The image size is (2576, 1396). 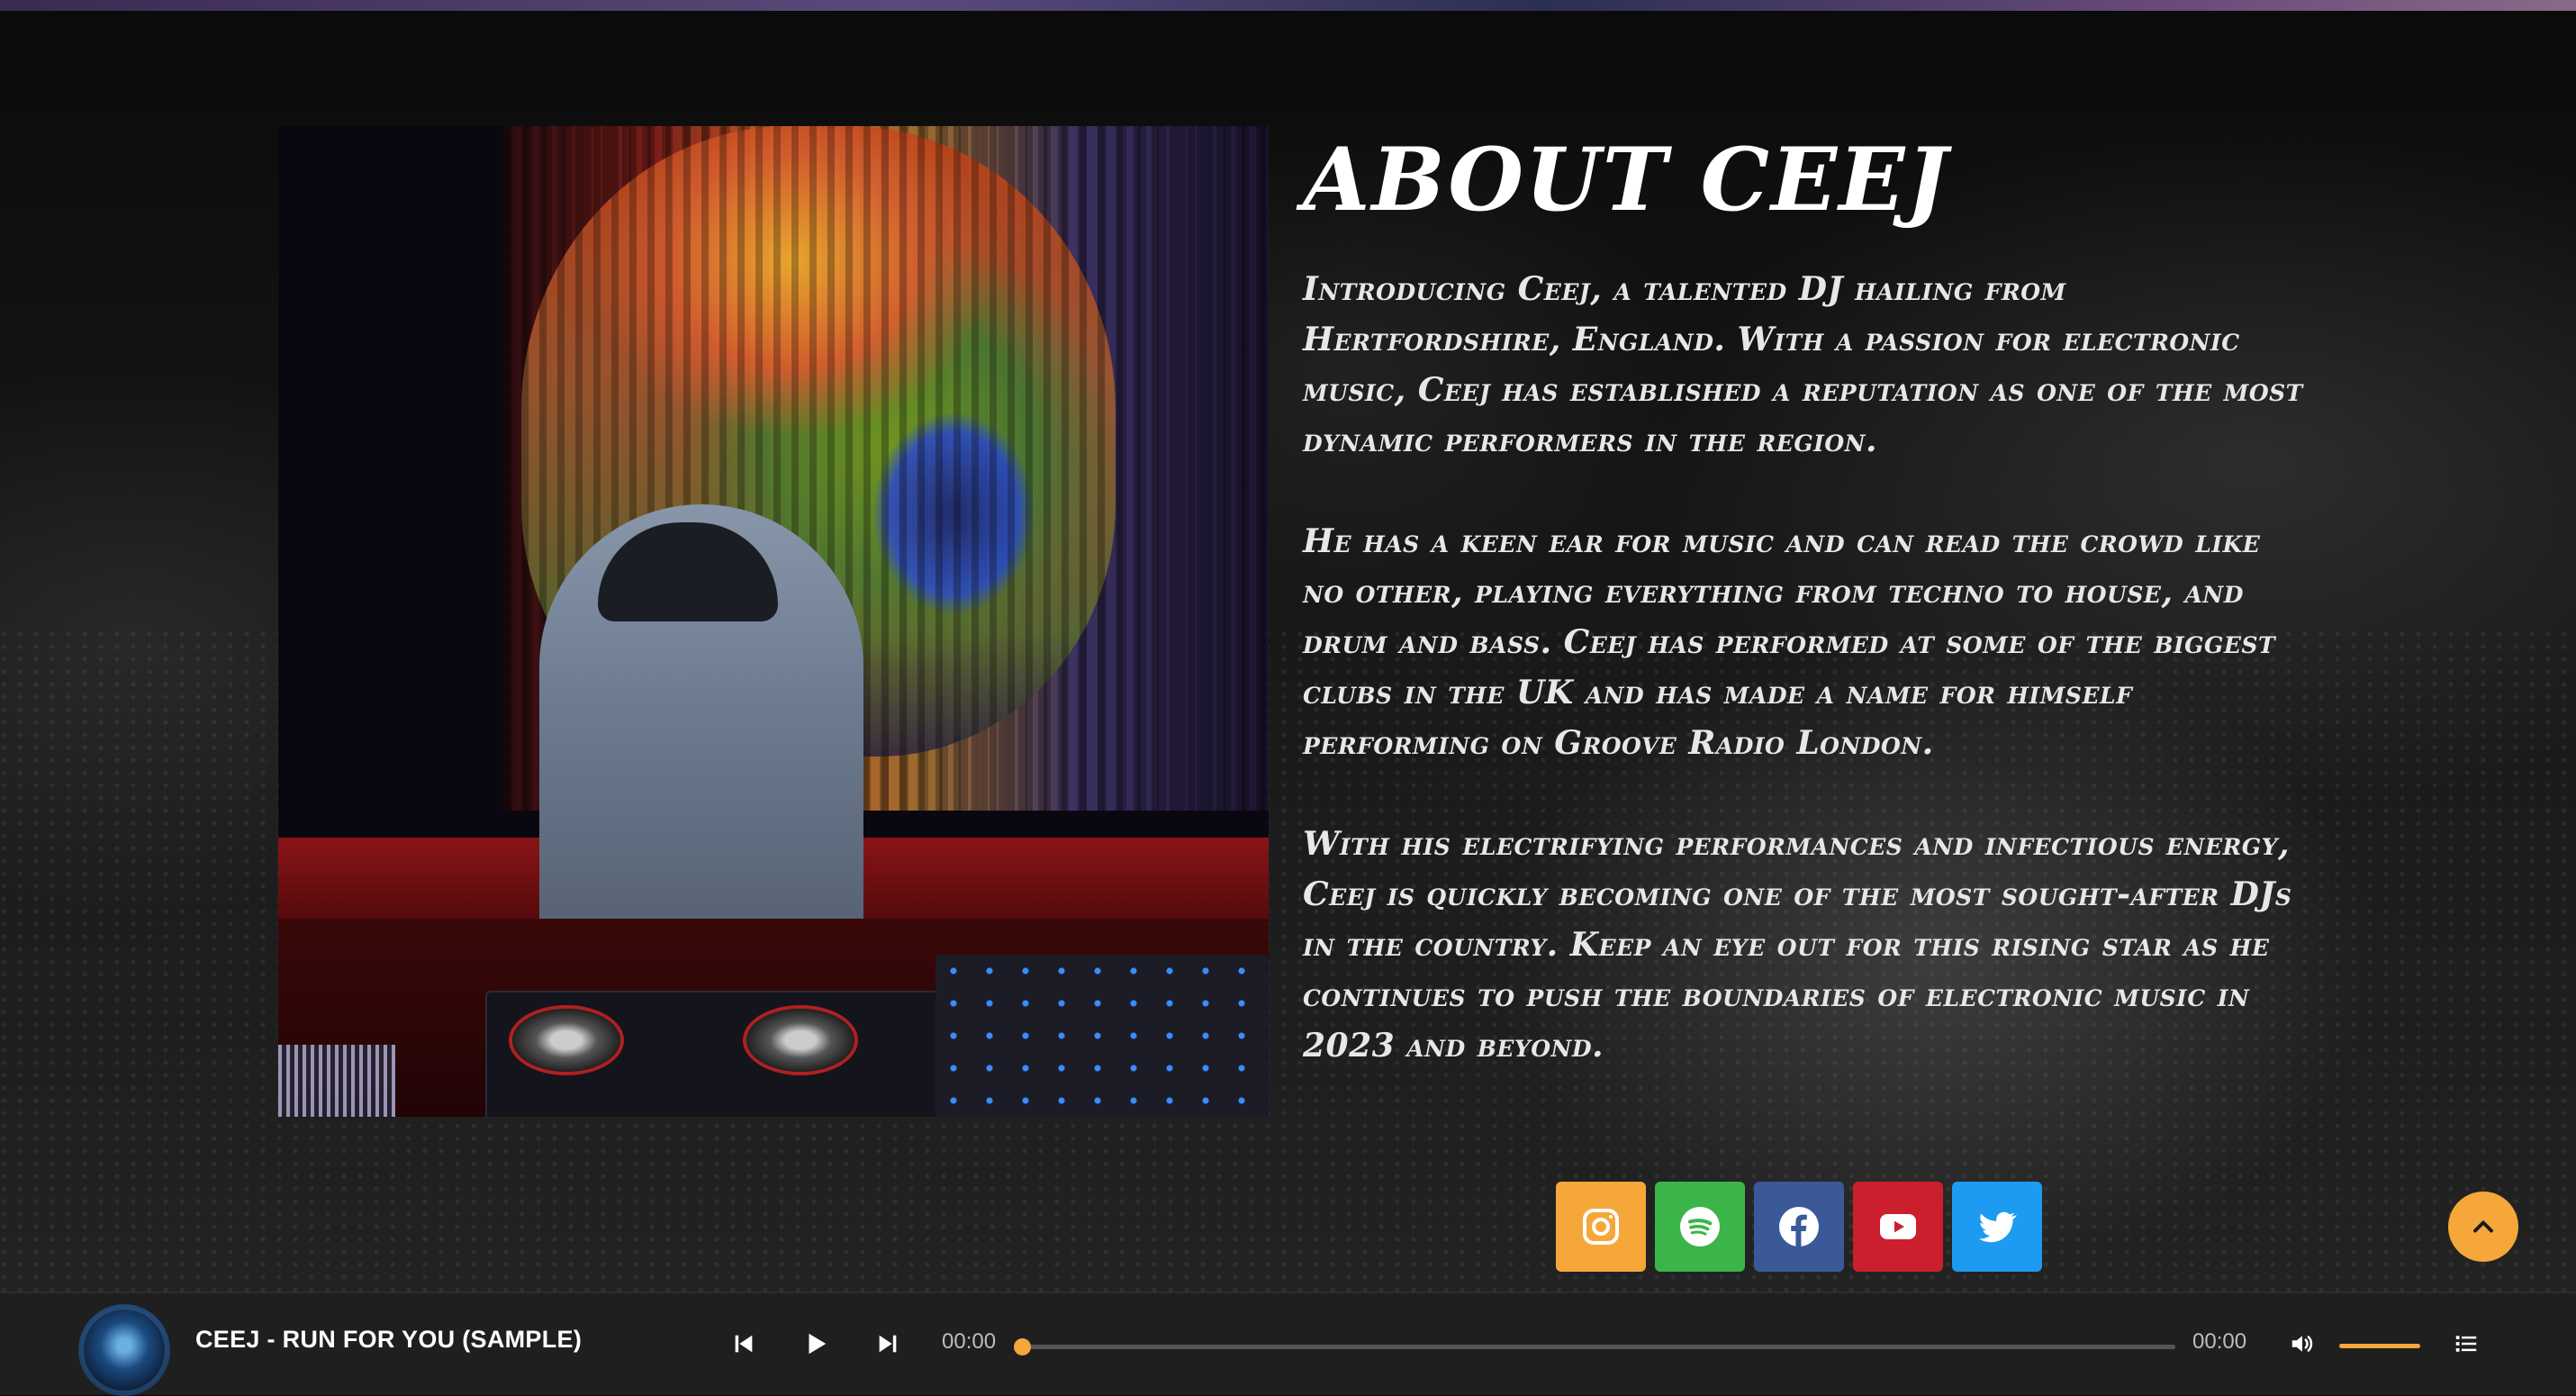 I want to click on youtube-icon, so click(x=1898, y=1226).